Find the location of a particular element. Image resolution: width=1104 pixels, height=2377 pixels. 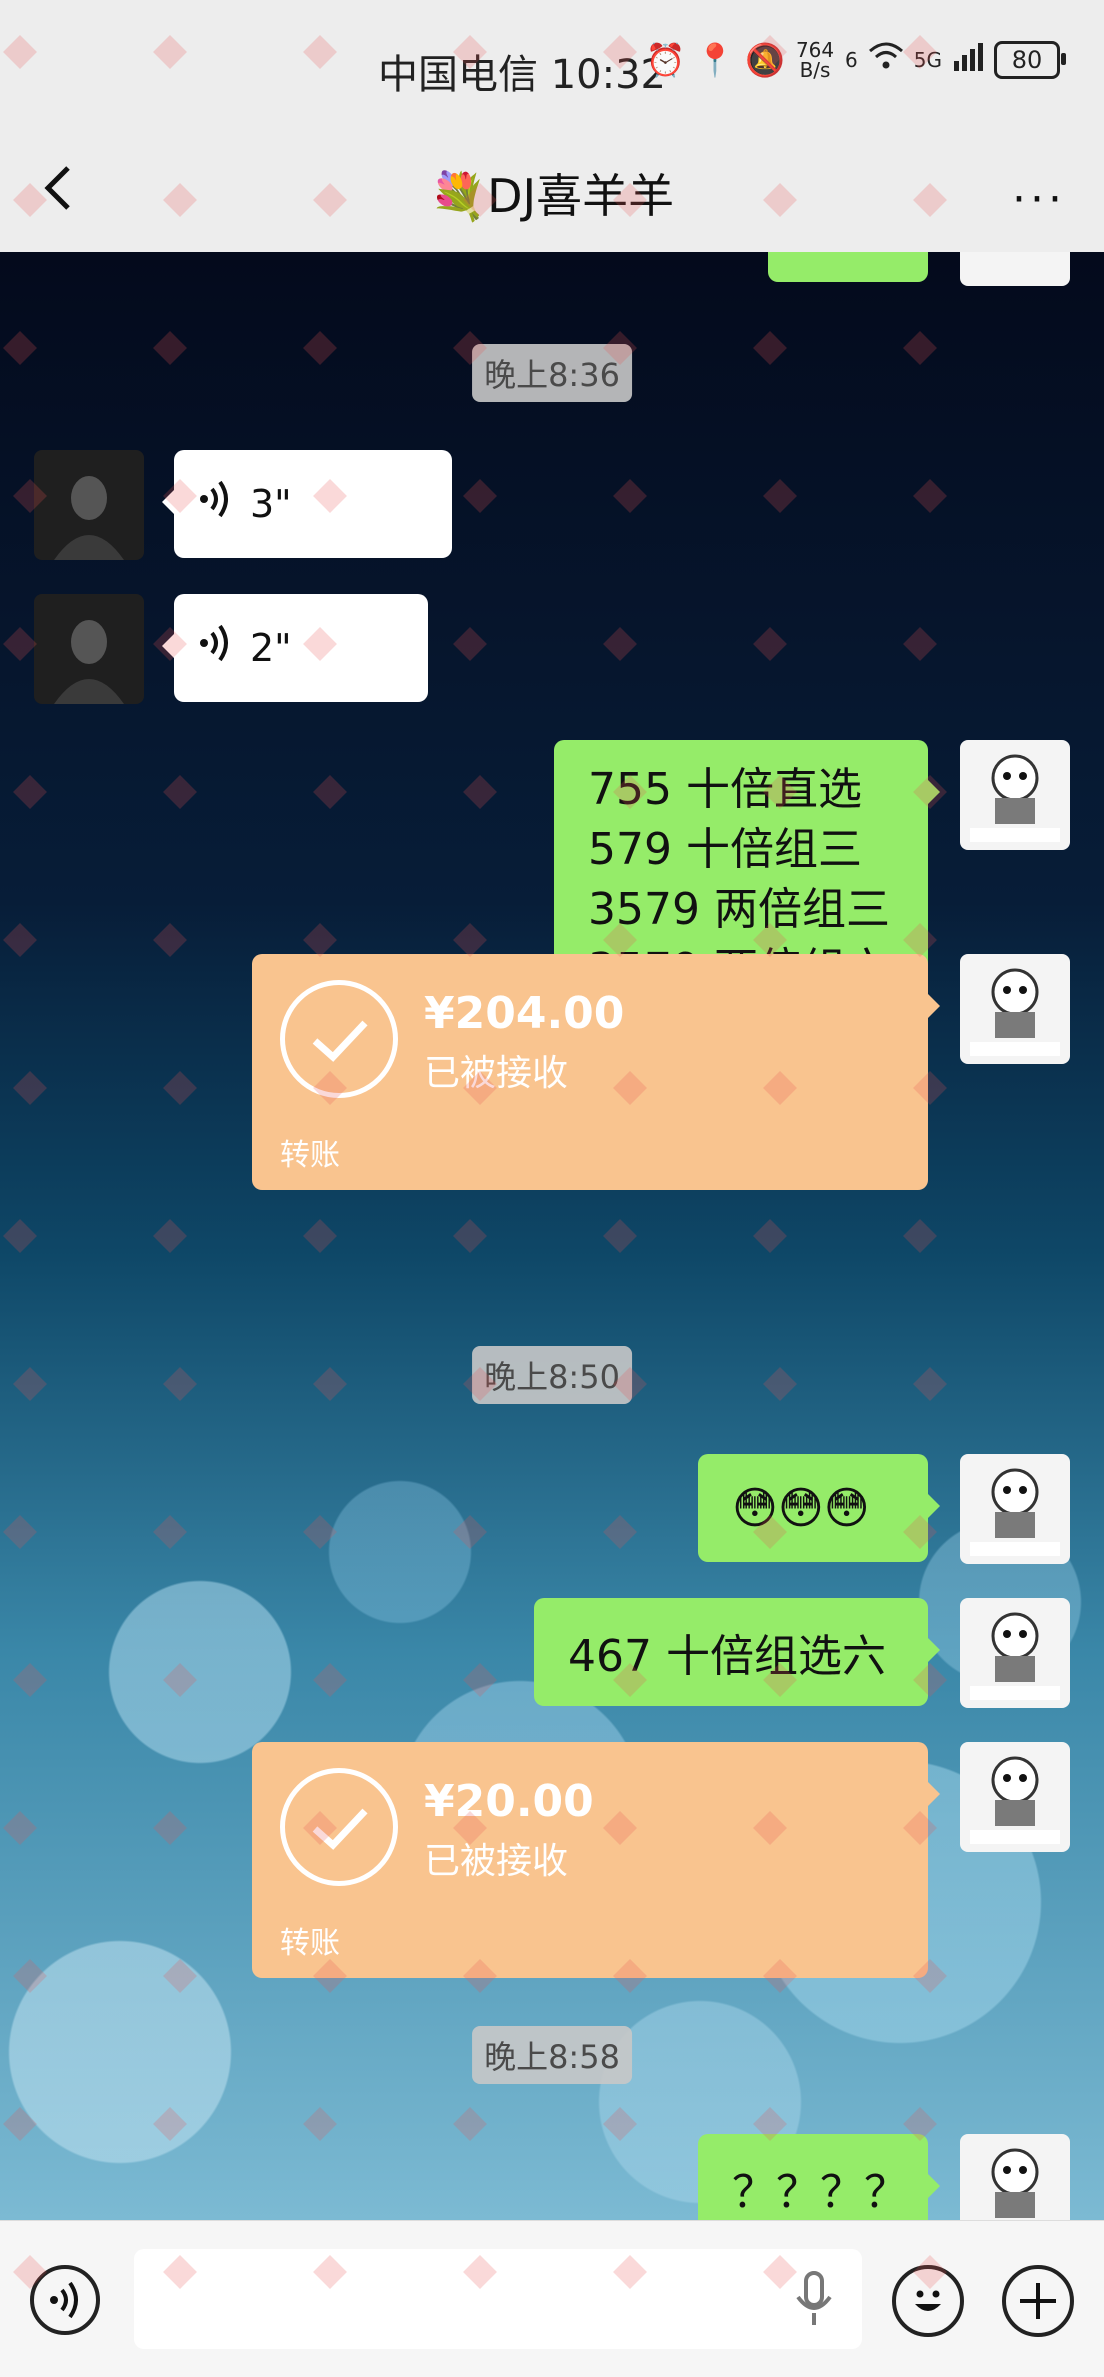

emoji-button is located at coordinates (928, 2301).